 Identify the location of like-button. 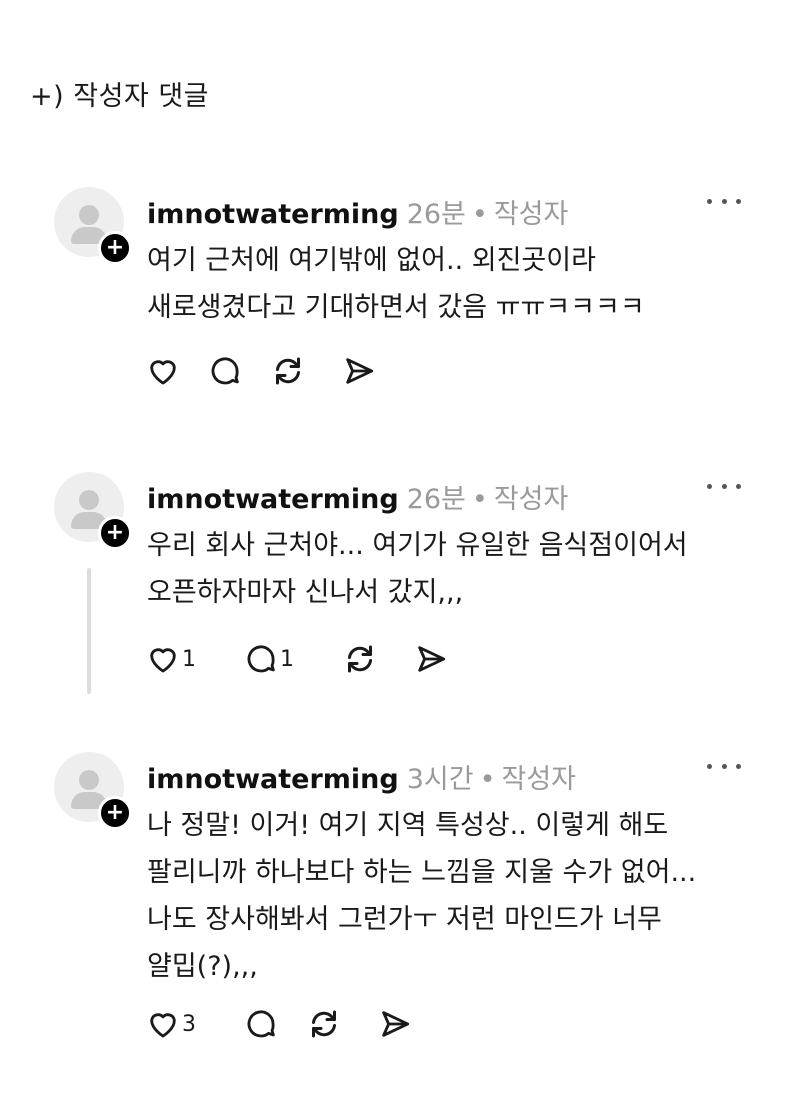
(161, 371).